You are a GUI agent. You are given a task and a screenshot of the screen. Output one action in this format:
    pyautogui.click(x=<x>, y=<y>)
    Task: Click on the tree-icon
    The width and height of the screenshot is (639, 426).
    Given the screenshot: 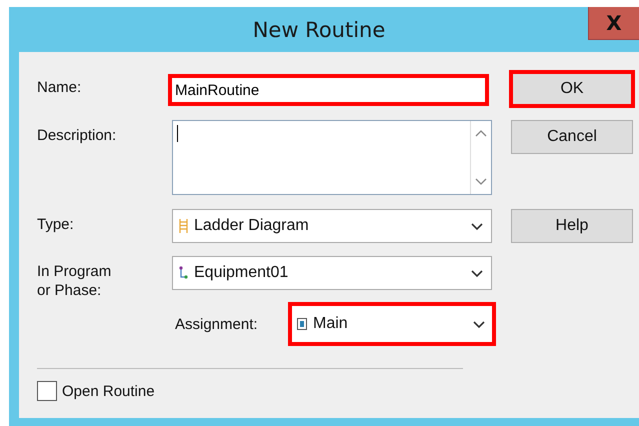 What is the action you would take?
    pyautogui.click(x=183, y=273)
    